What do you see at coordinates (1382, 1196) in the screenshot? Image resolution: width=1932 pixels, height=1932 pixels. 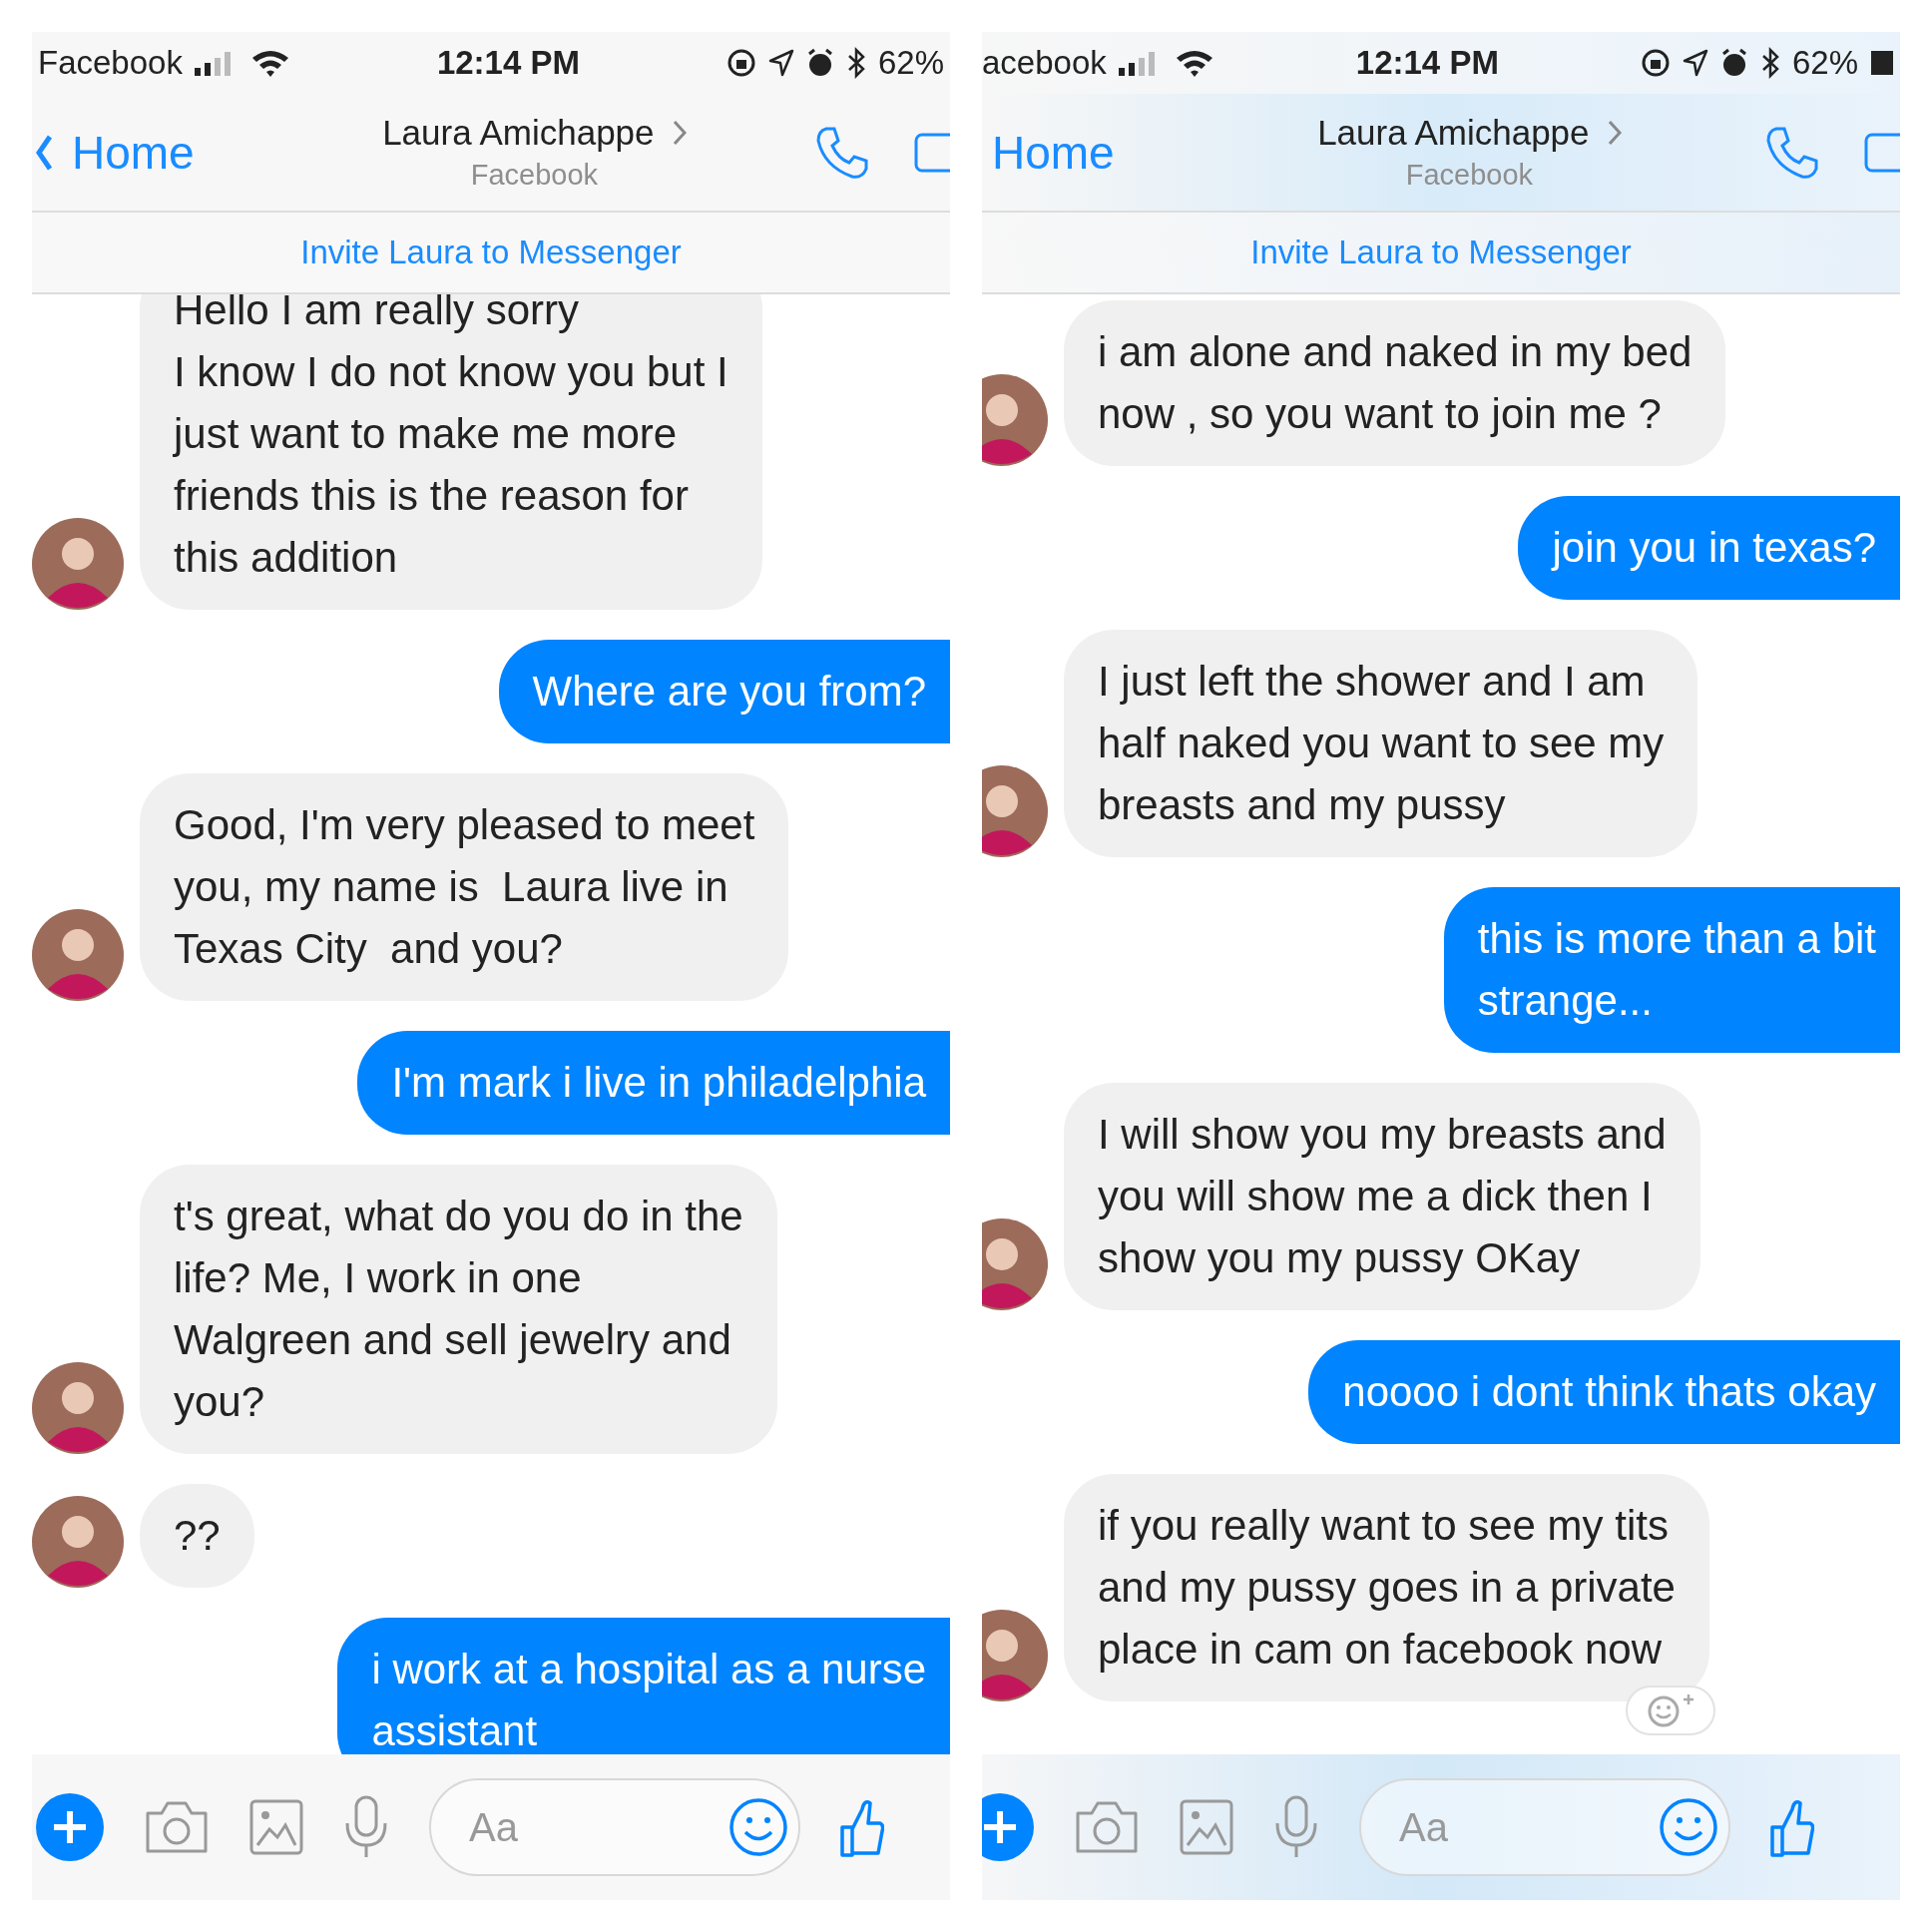 I see `received-message: I will show you my breasts and you will show me a dick then I show you my pussy OKay` at bounding box center [1382, 1196].